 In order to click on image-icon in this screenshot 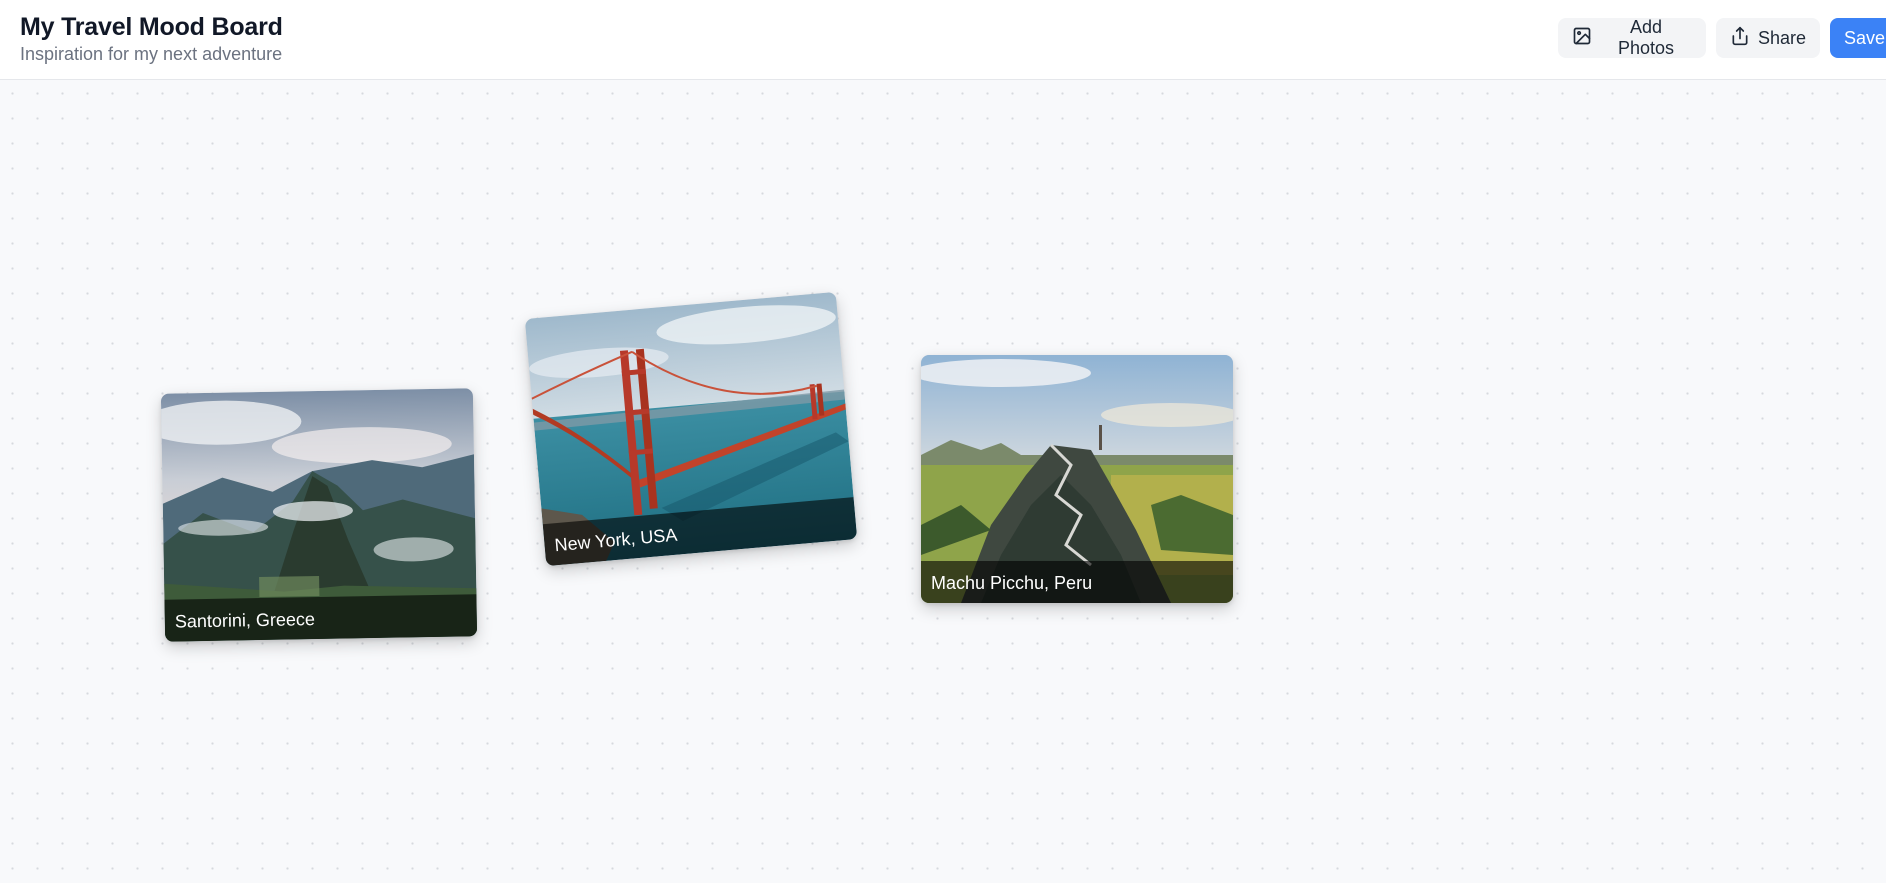, I will do `click(1582, 38)`.